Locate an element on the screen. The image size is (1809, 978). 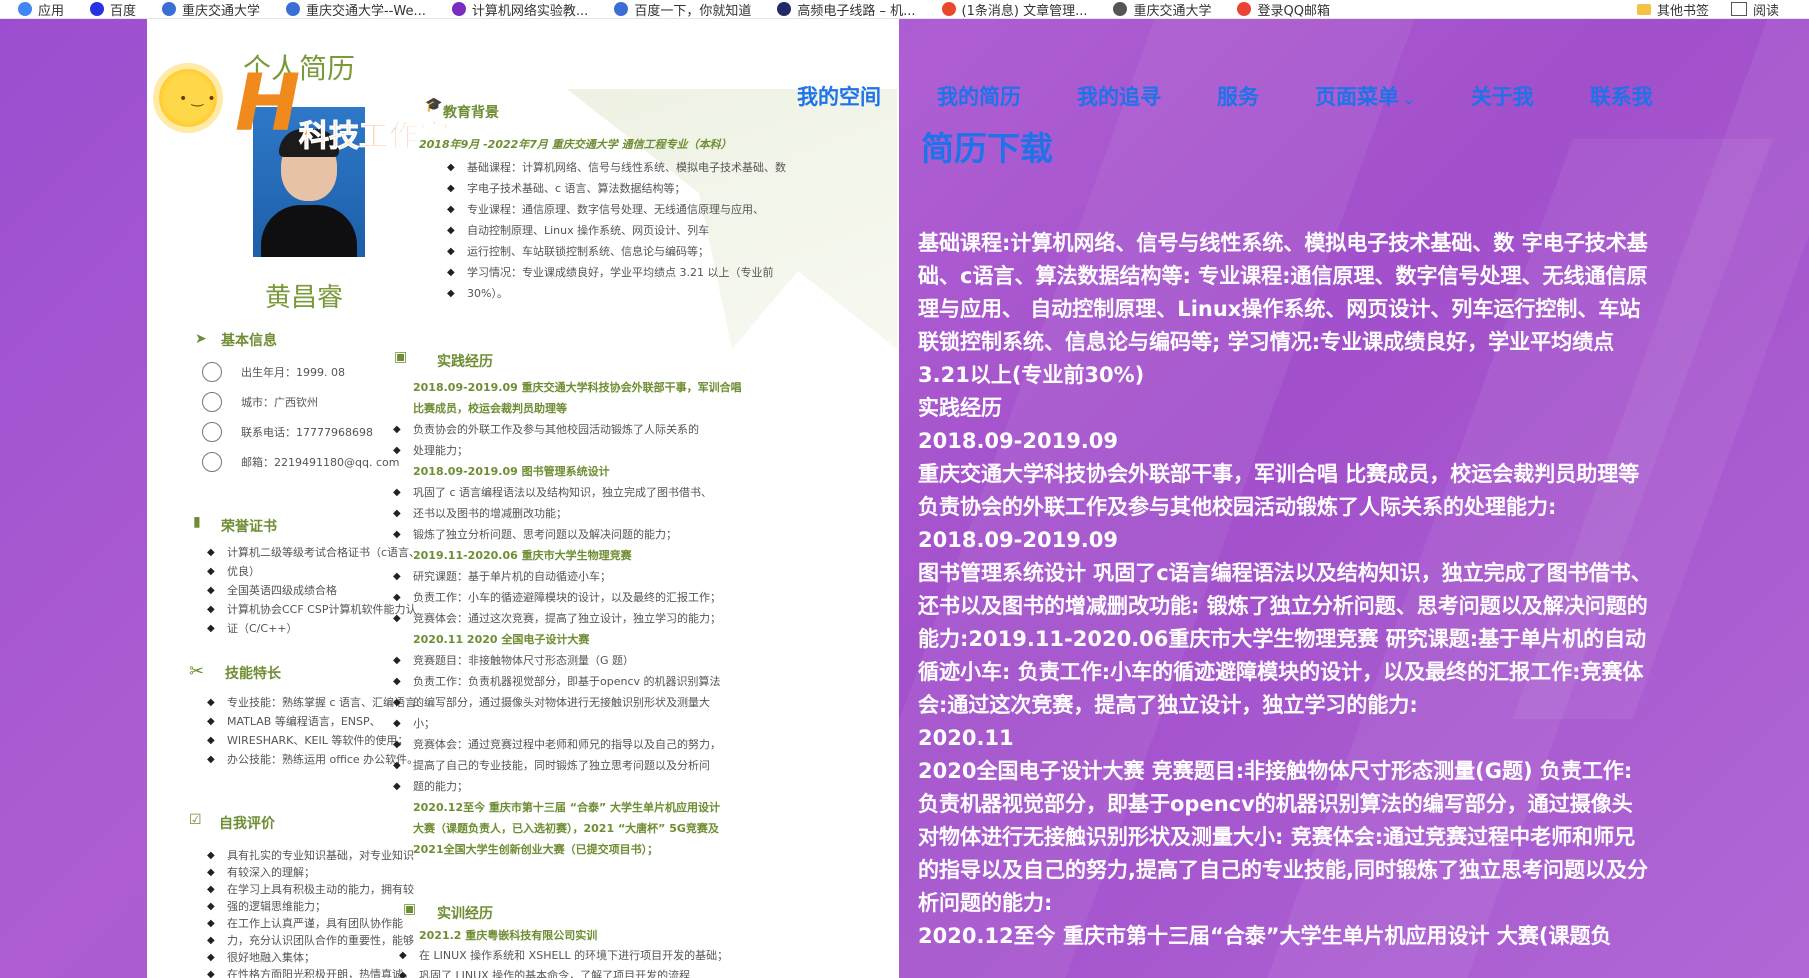
nav-label: 联系我 is located at coordinates (1621, 97).